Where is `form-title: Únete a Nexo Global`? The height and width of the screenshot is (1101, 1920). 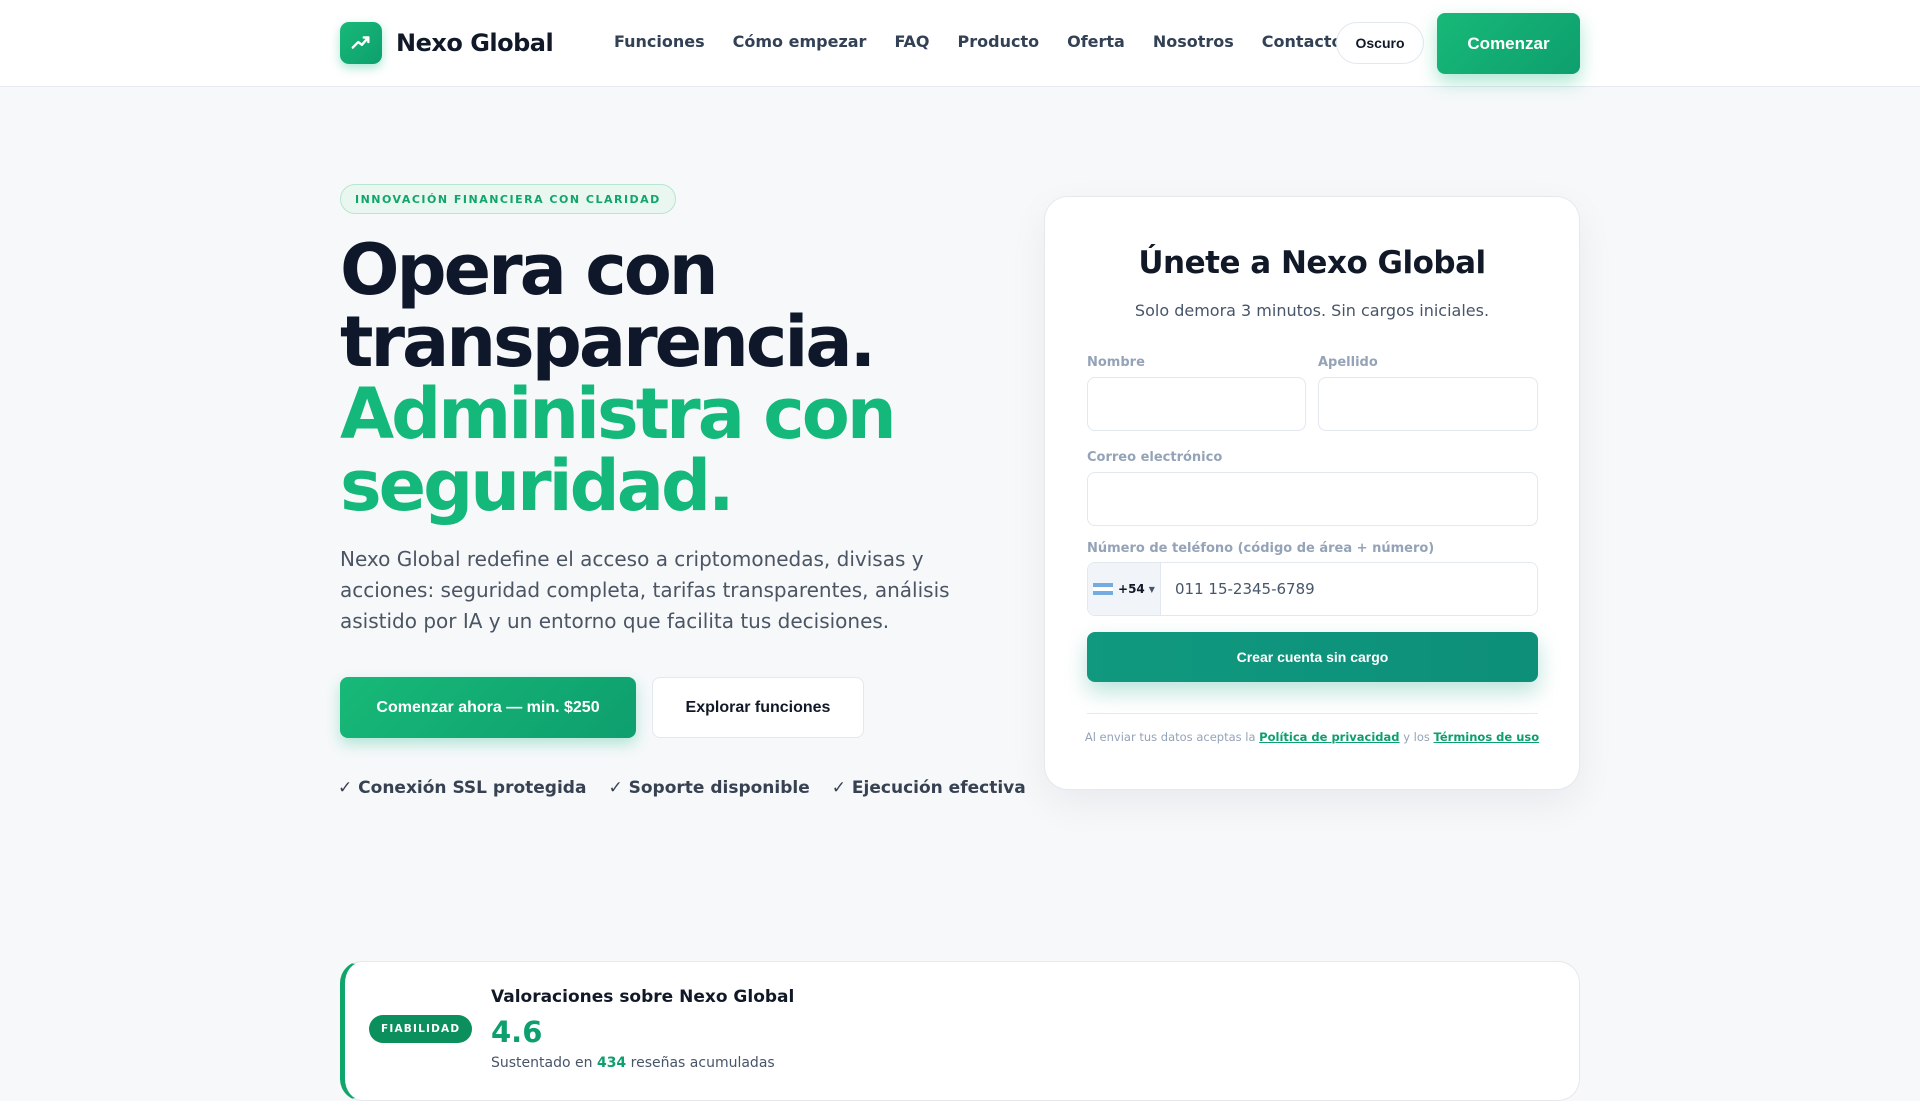 form-title: Únete a Nexo Global is located at coordinates (1312, 263).